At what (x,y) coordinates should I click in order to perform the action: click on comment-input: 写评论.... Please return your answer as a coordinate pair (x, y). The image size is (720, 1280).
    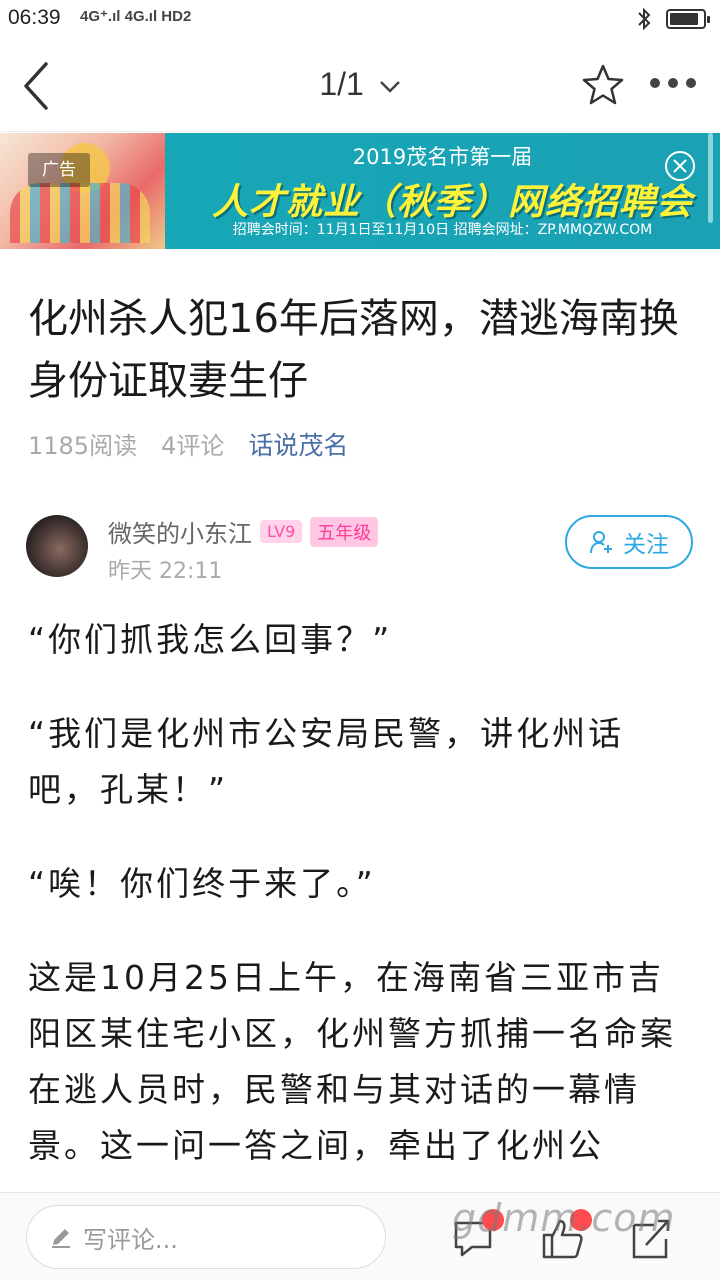
    Looking at the image, I should click on (206, 1237).